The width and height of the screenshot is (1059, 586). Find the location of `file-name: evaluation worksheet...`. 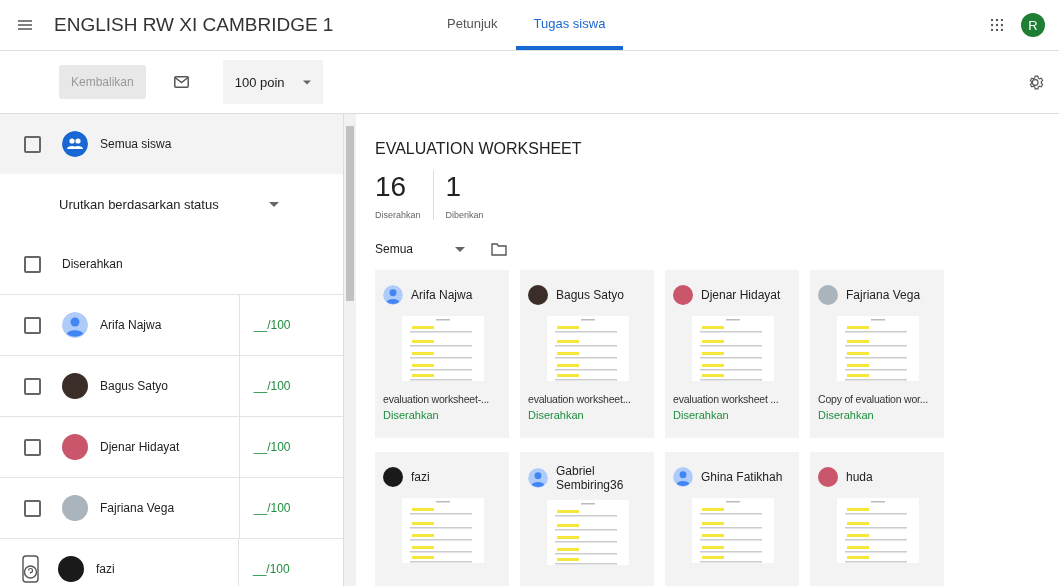

file-name: evaluation worksheet... is located at coordinates (580, 399).